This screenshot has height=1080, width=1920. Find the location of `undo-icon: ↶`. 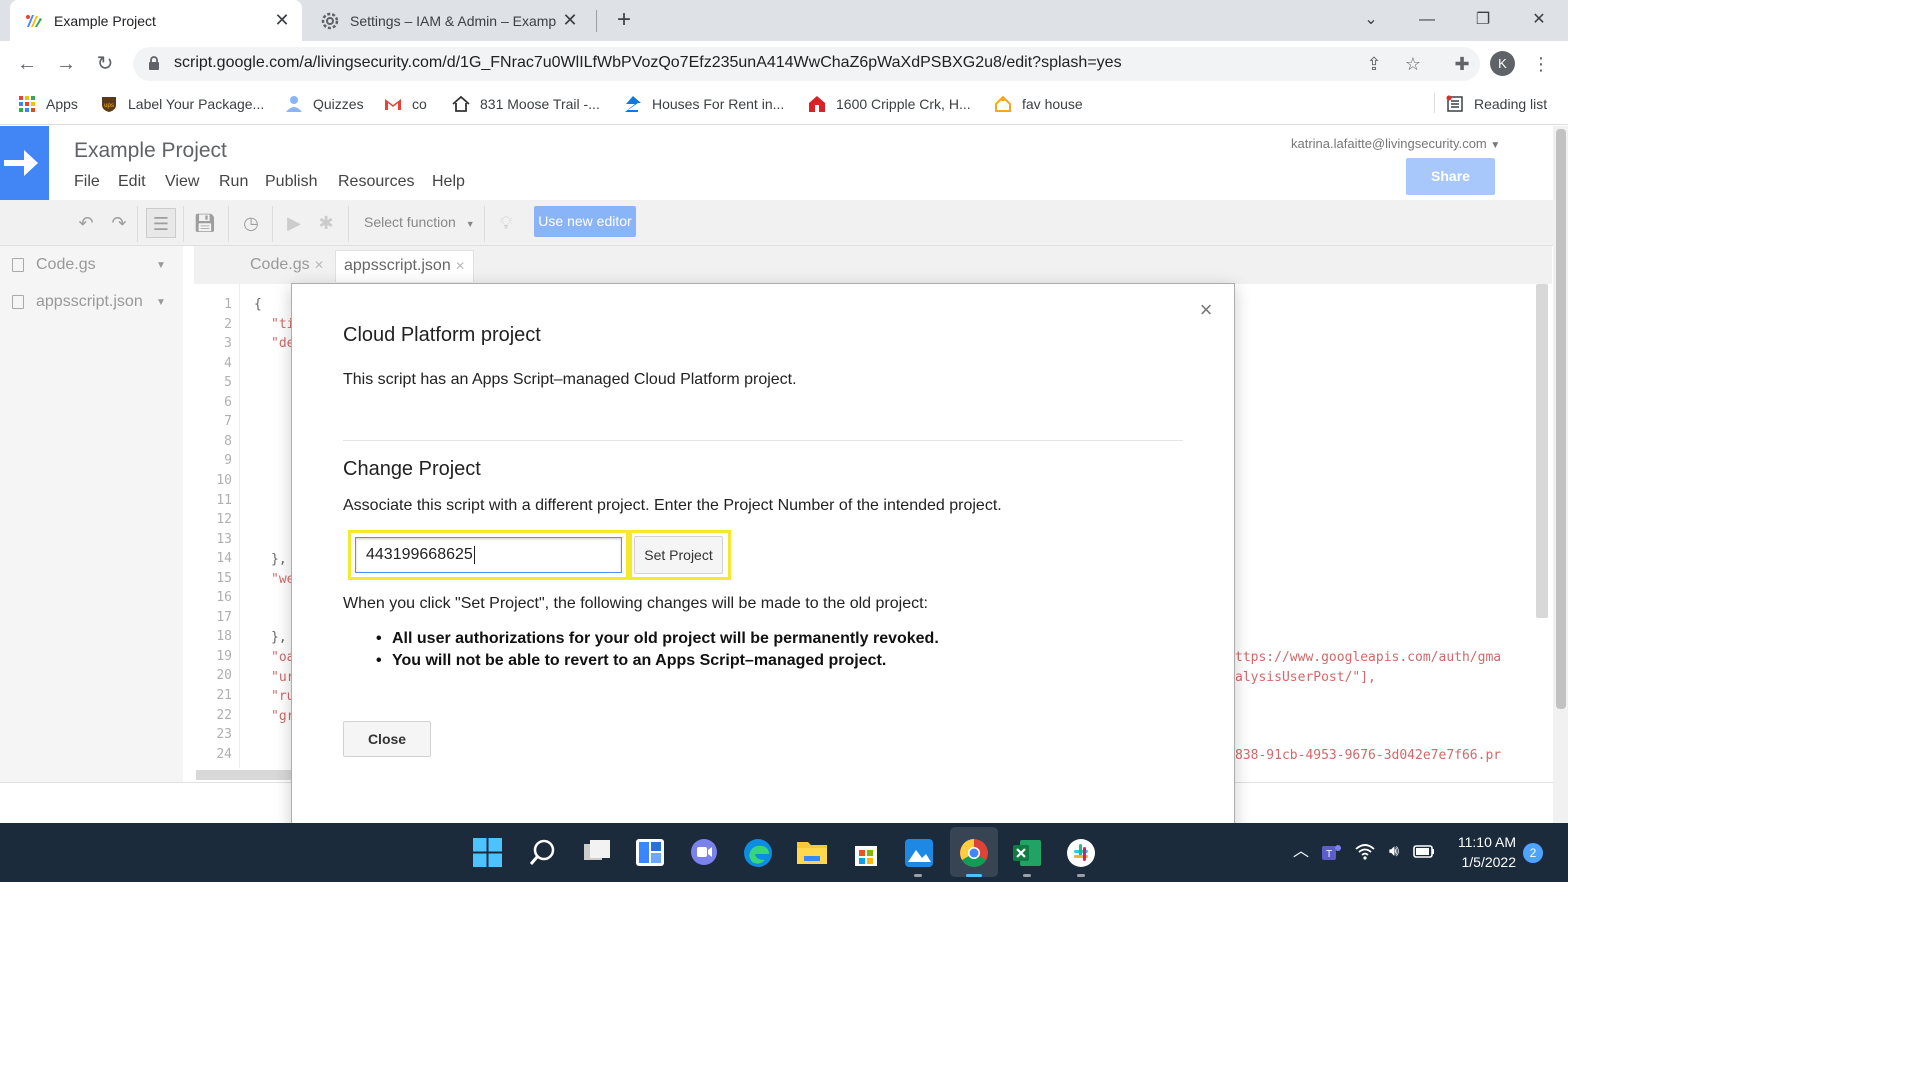

undo-icon: ↶ is located at coordinates (86, 223).